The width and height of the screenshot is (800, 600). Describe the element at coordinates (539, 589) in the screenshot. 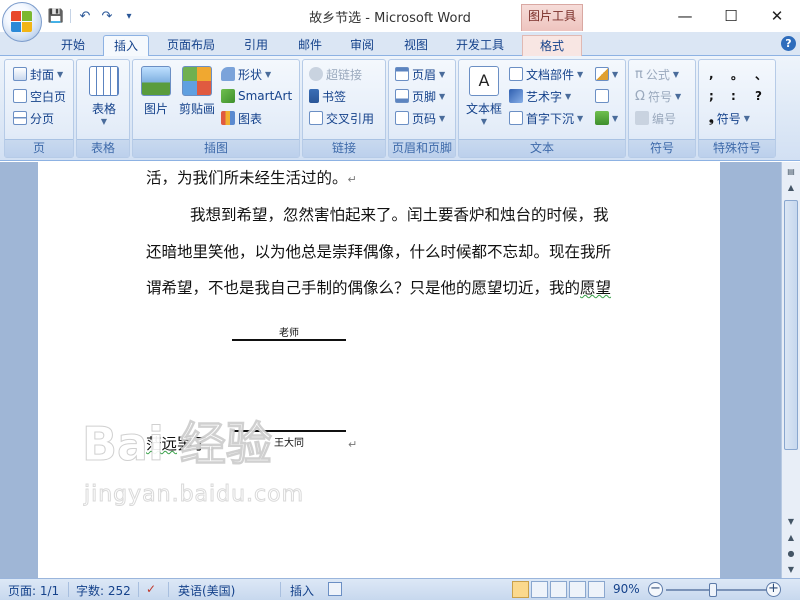

I see `full-screen-reading-view-button` at that location.